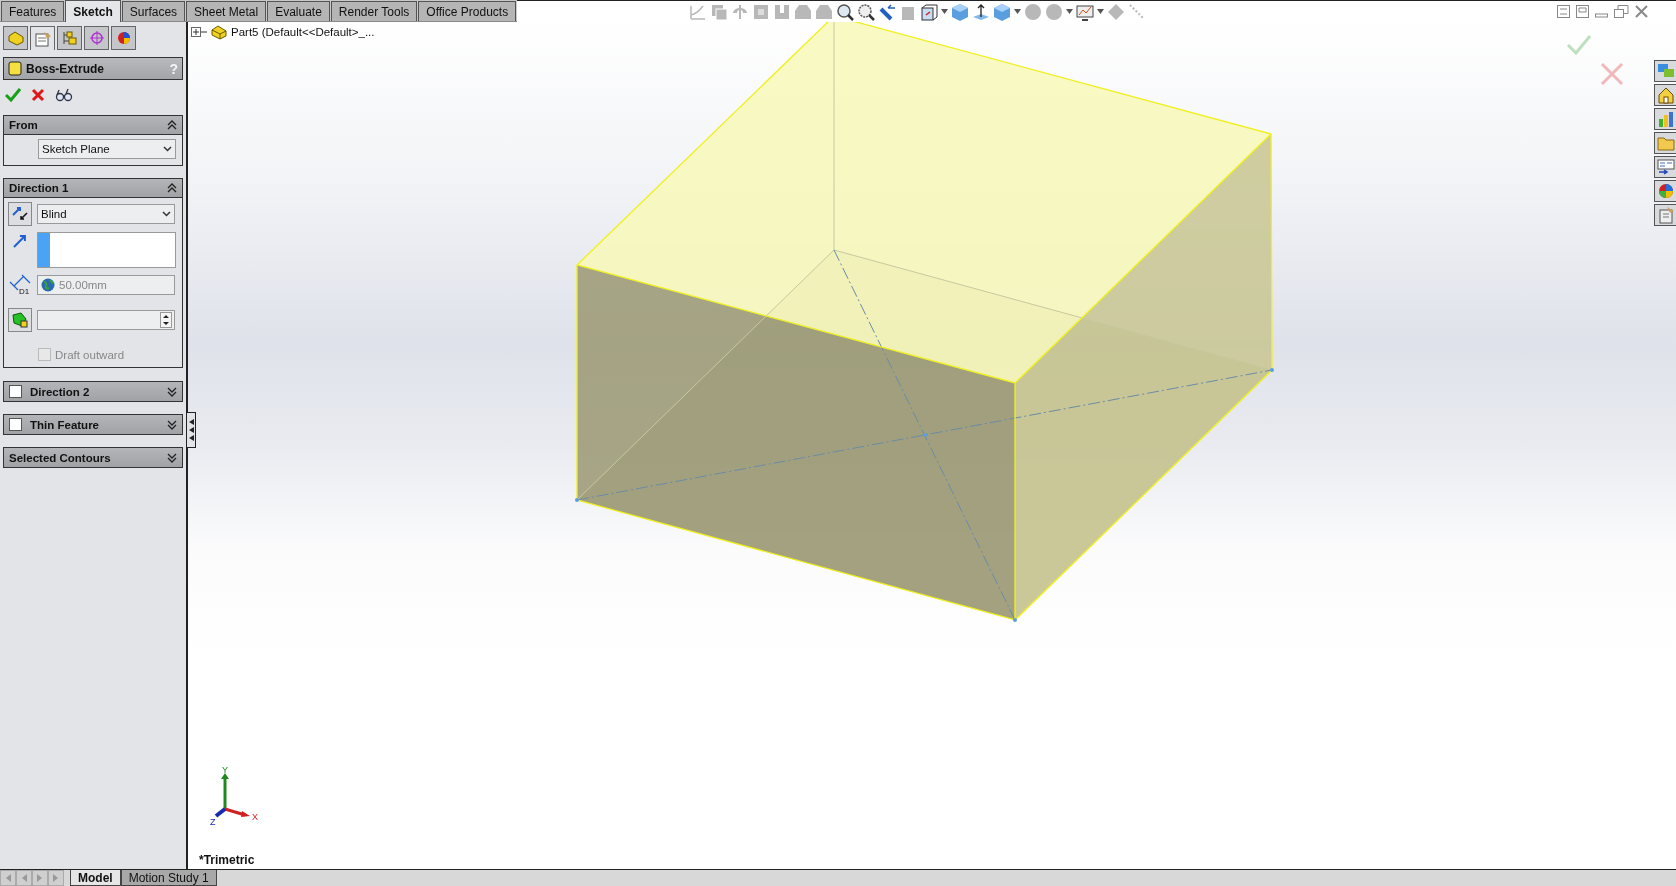  I want to click on draft-button, so click(20, 320).